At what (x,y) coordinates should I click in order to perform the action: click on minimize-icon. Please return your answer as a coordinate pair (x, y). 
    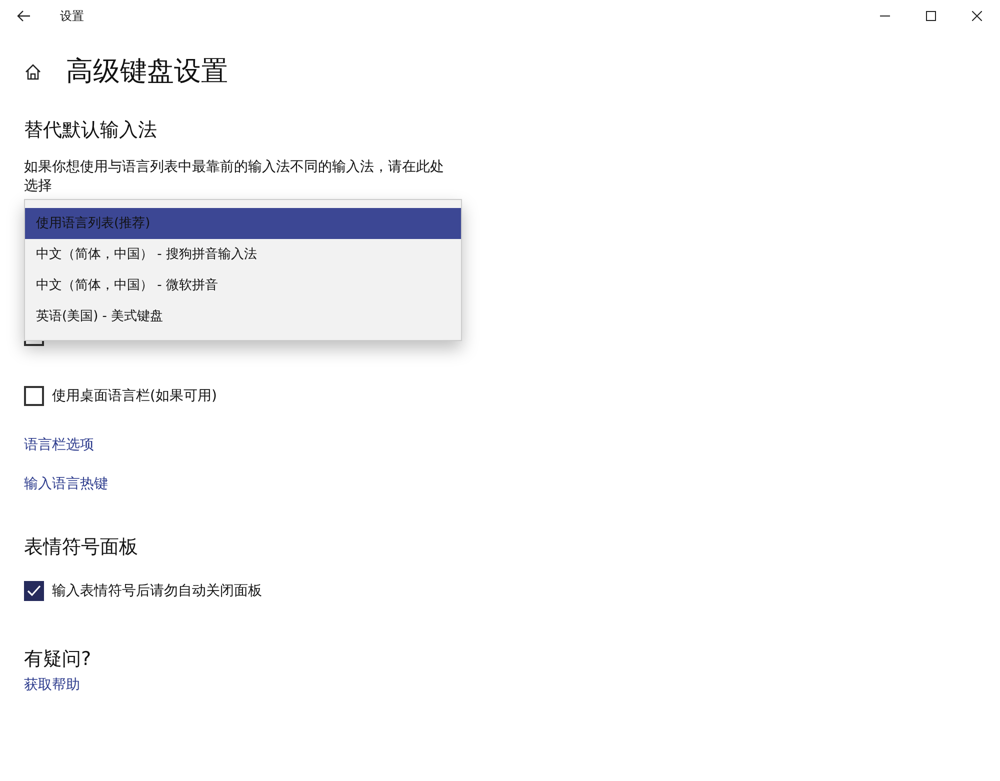
    Looking at the image, I should click on (885, 16).